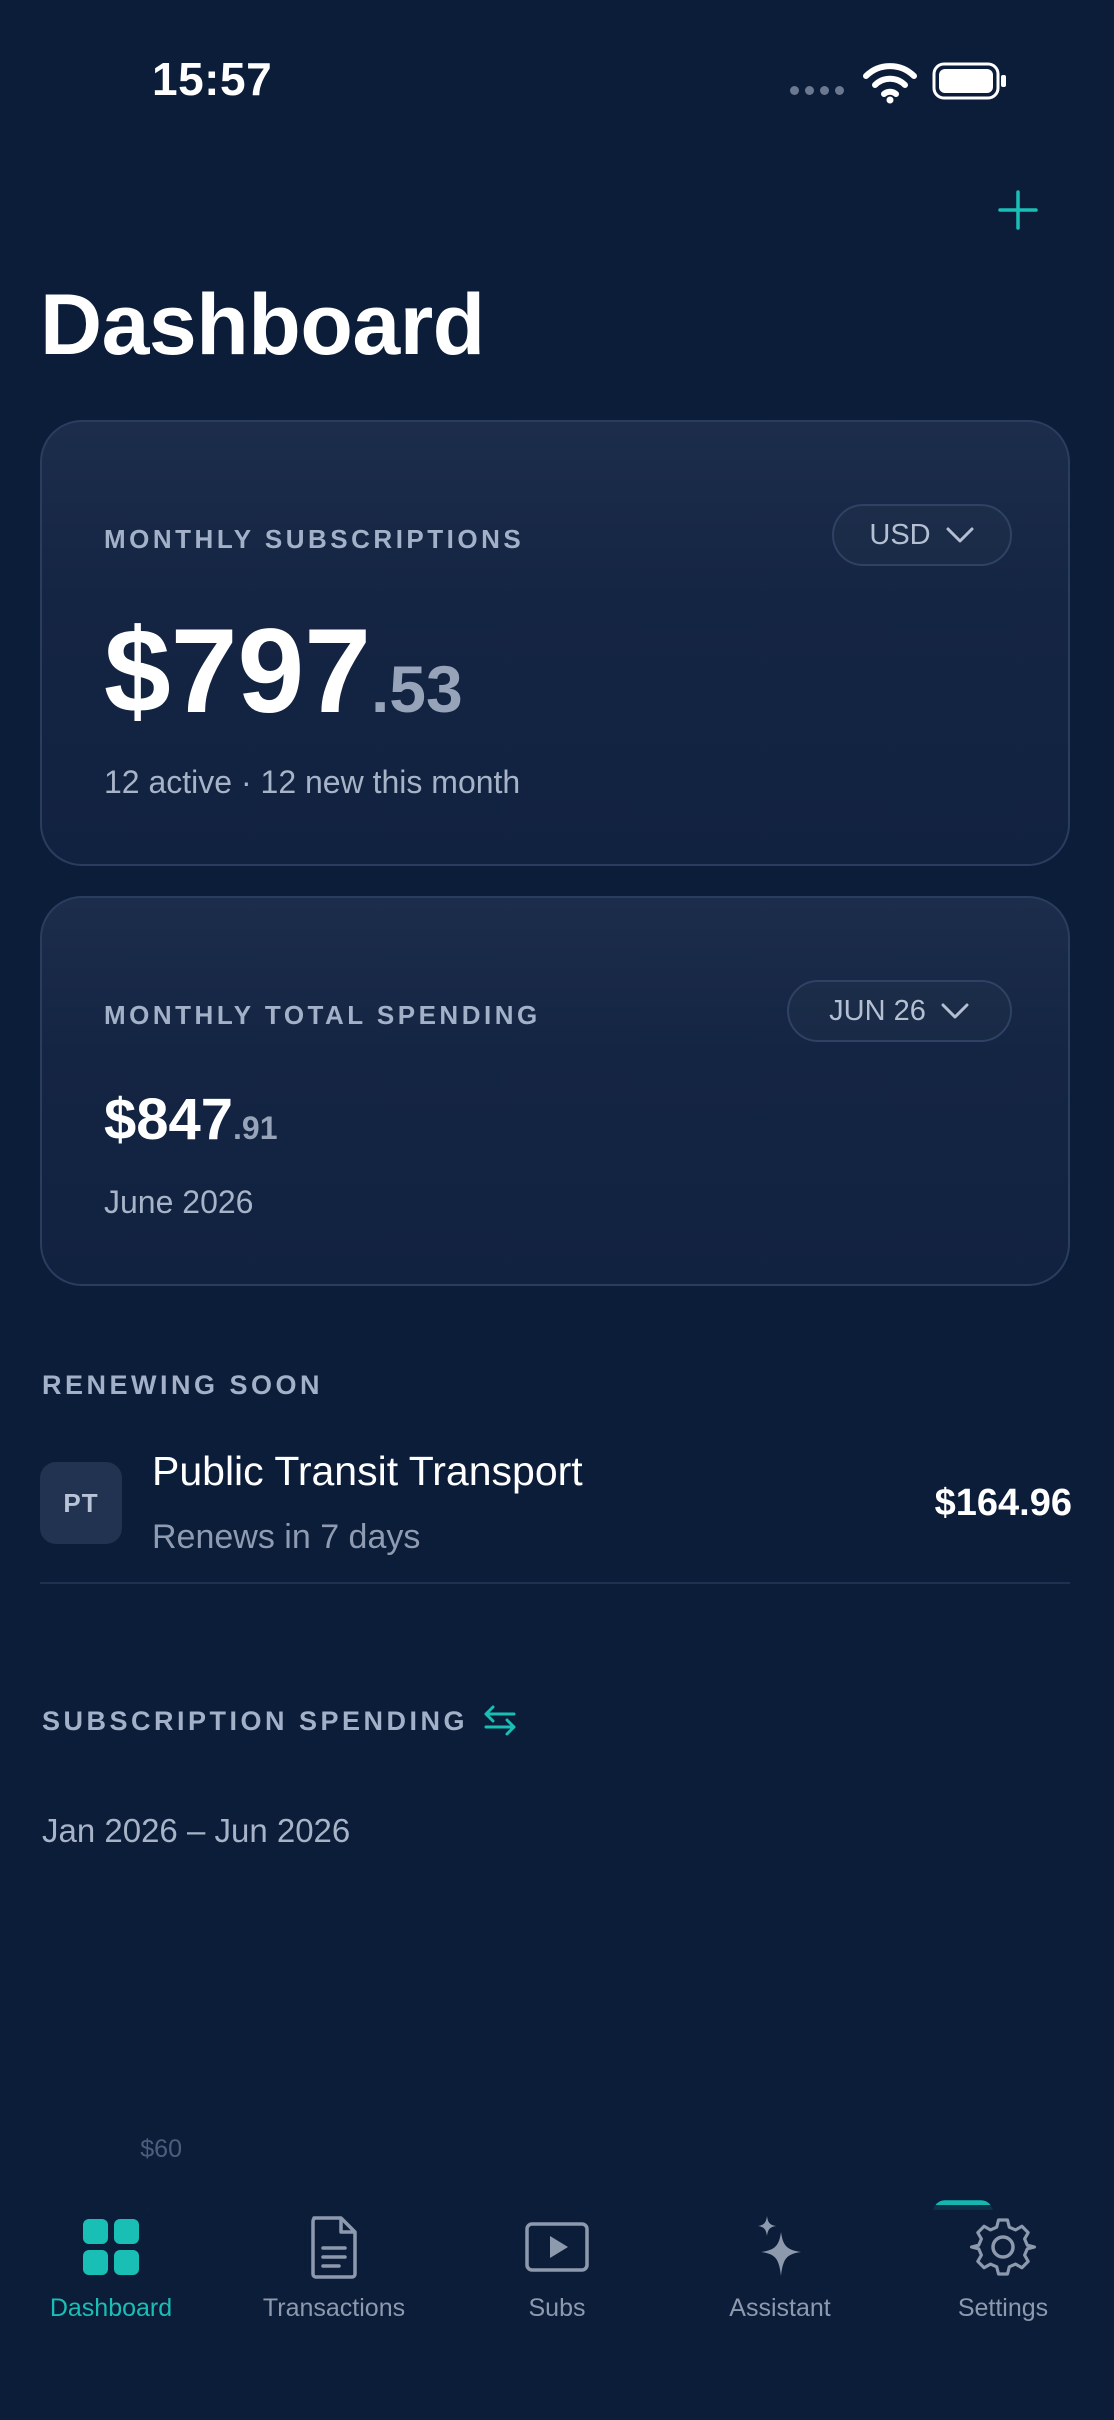  I want to click on renewal-amount: $164.96, so click(1003, 1503).